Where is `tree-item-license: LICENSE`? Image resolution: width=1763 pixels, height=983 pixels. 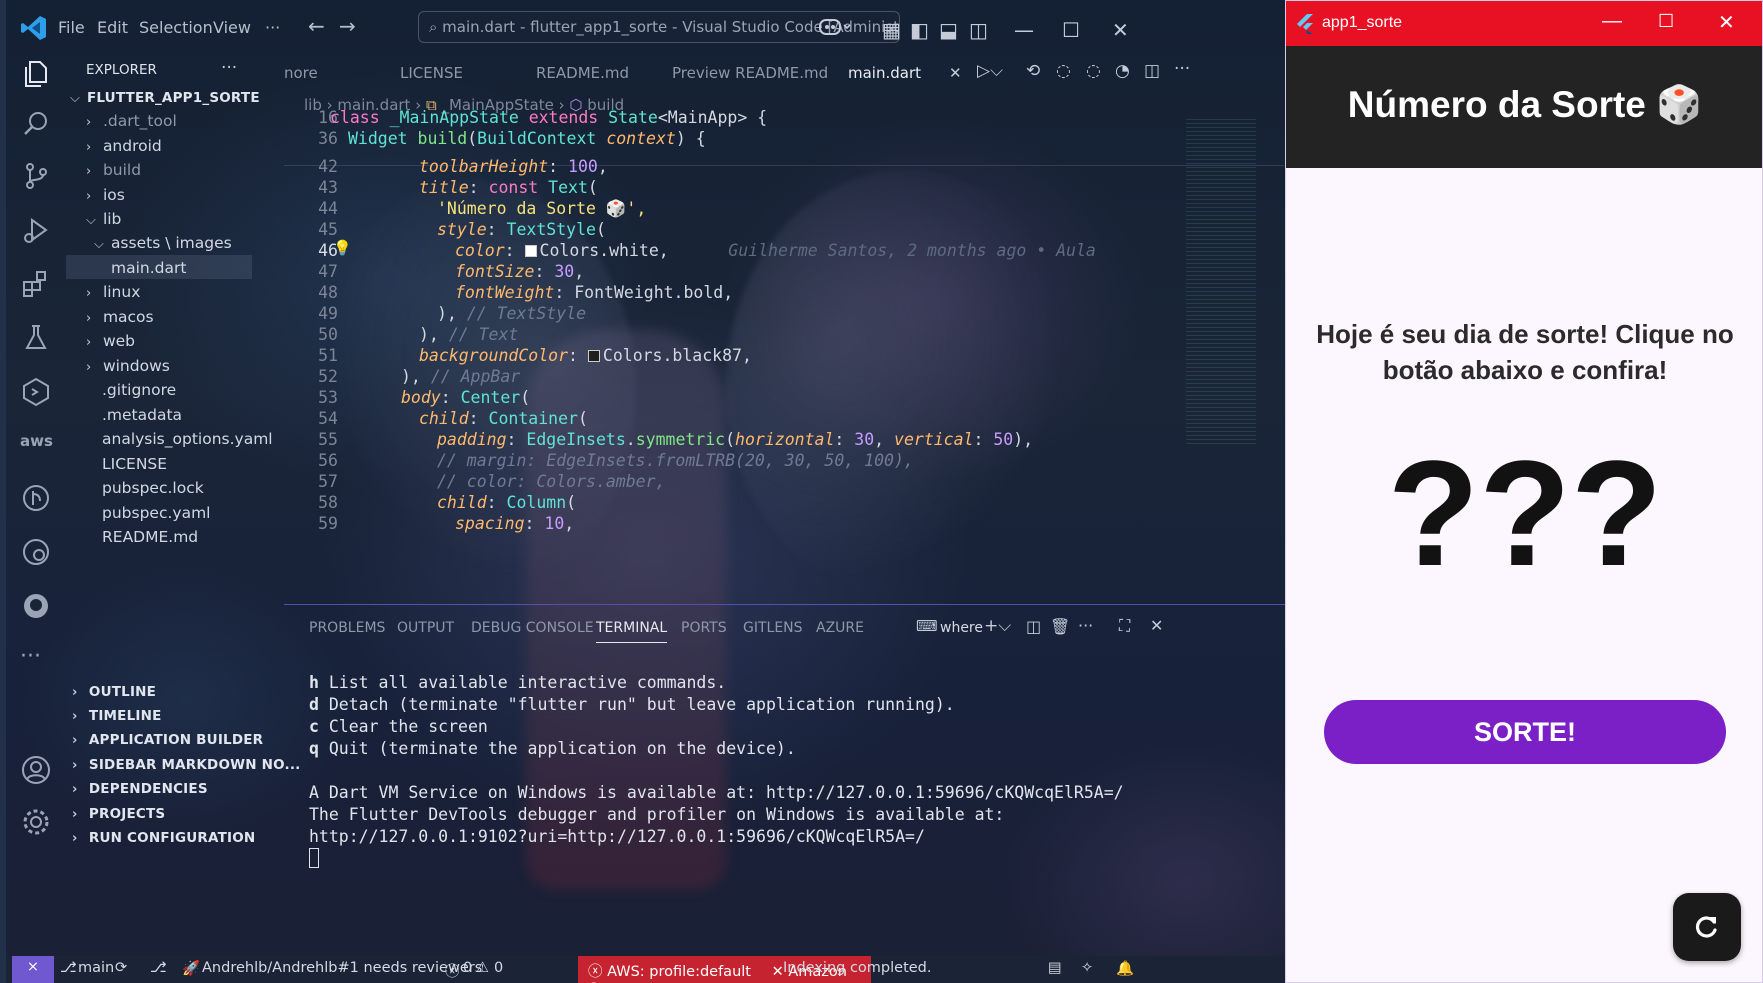
tree-item-license: LICENSE is located at coordinates (134, 468).